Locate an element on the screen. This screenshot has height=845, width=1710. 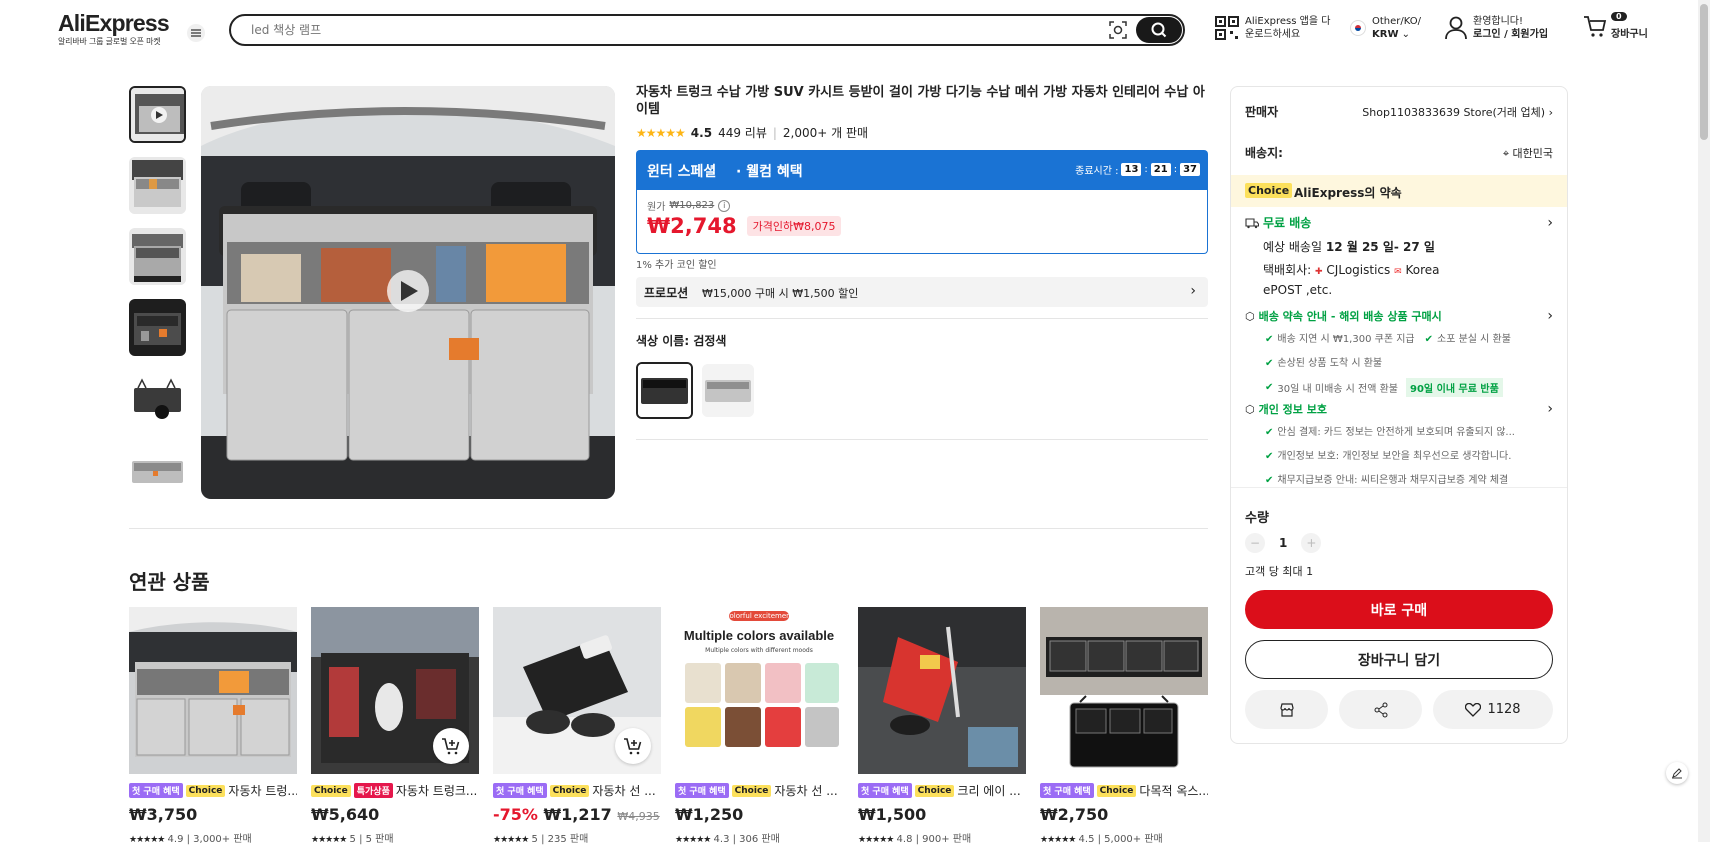
image-search-button is located at coordinates (1118, 30).